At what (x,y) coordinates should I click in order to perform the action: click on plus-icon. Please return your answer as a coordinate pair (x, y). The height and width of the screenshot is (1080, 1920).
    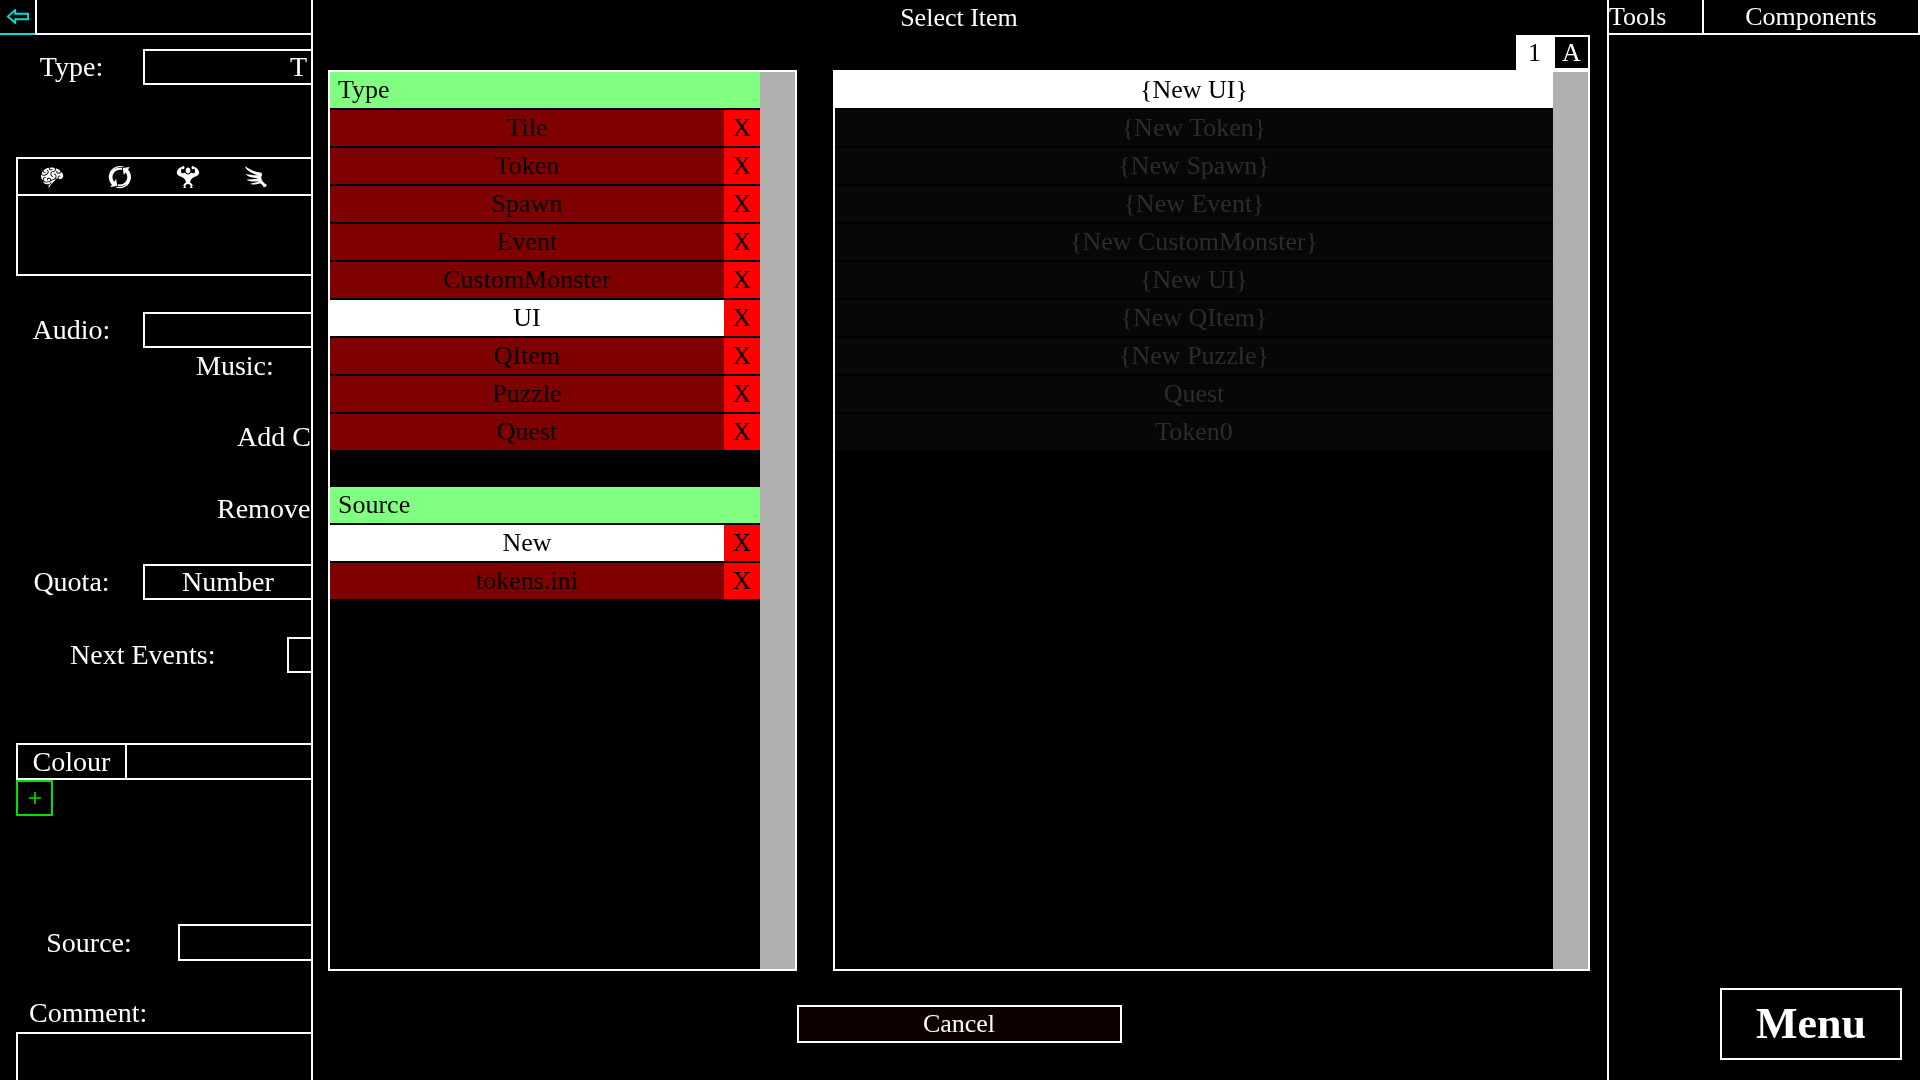
    Looking at the image, I should click on (34, 798).